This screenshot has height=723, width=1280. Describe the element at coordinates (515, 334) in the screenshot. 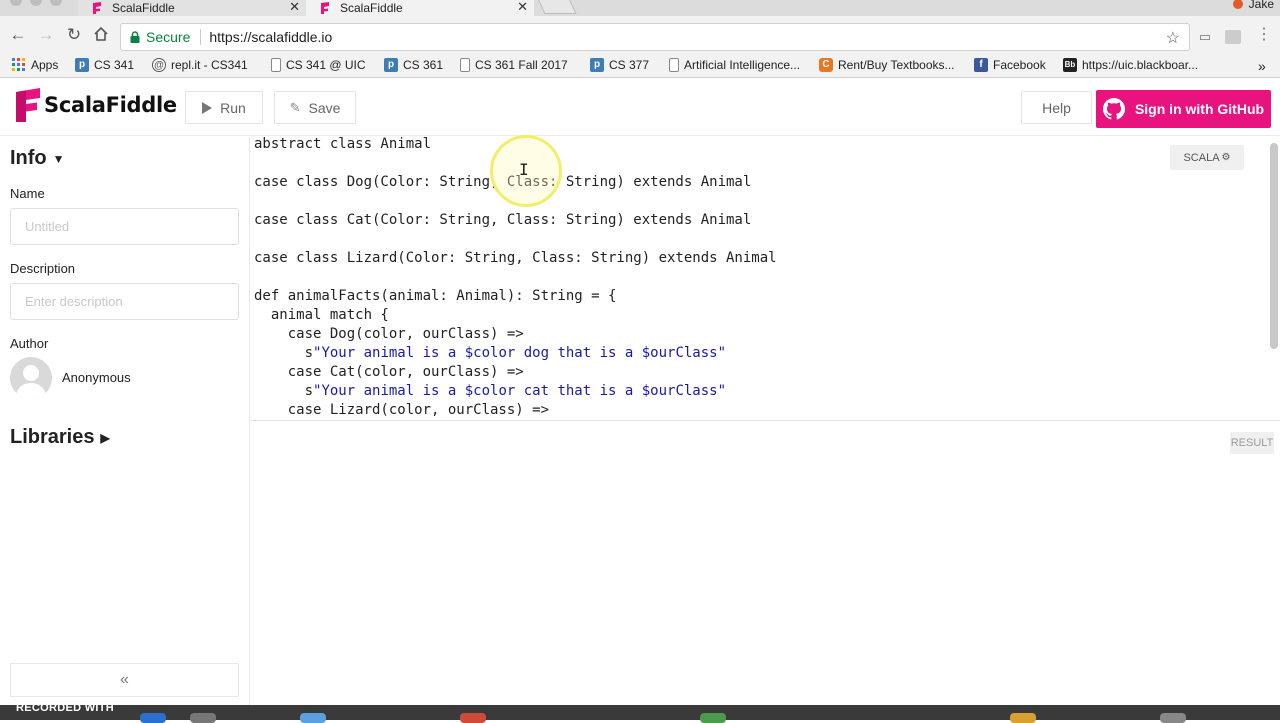

I see `code-line: case Dog(color, ourClass) =>` at that location.